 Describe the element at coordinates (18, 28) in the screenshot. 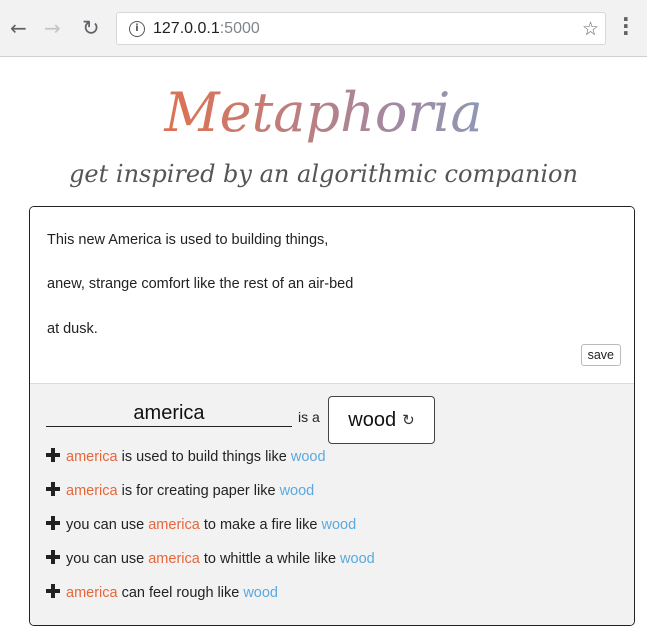

I see `back-arrow-icon: ←` at that location.